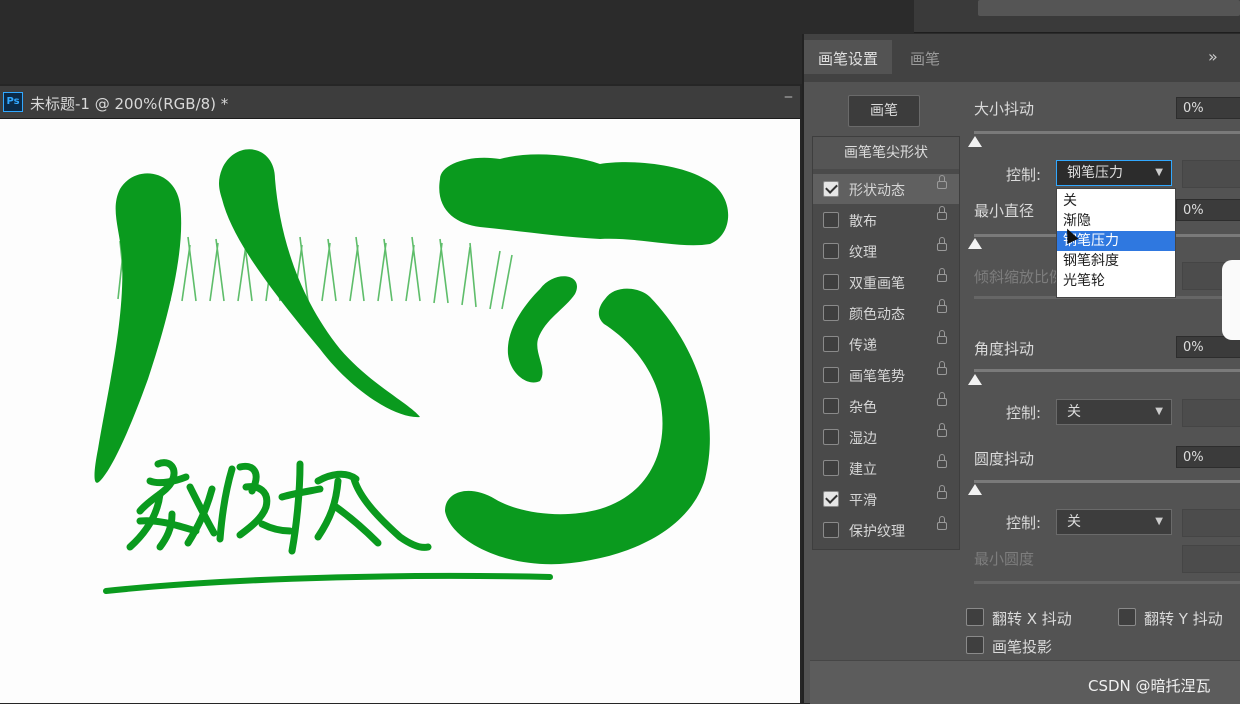 The height and width of the screenshot is (704, 1240). I want to click on brush-tip-shape: 画笔笔尖形状, so click(886, 153).